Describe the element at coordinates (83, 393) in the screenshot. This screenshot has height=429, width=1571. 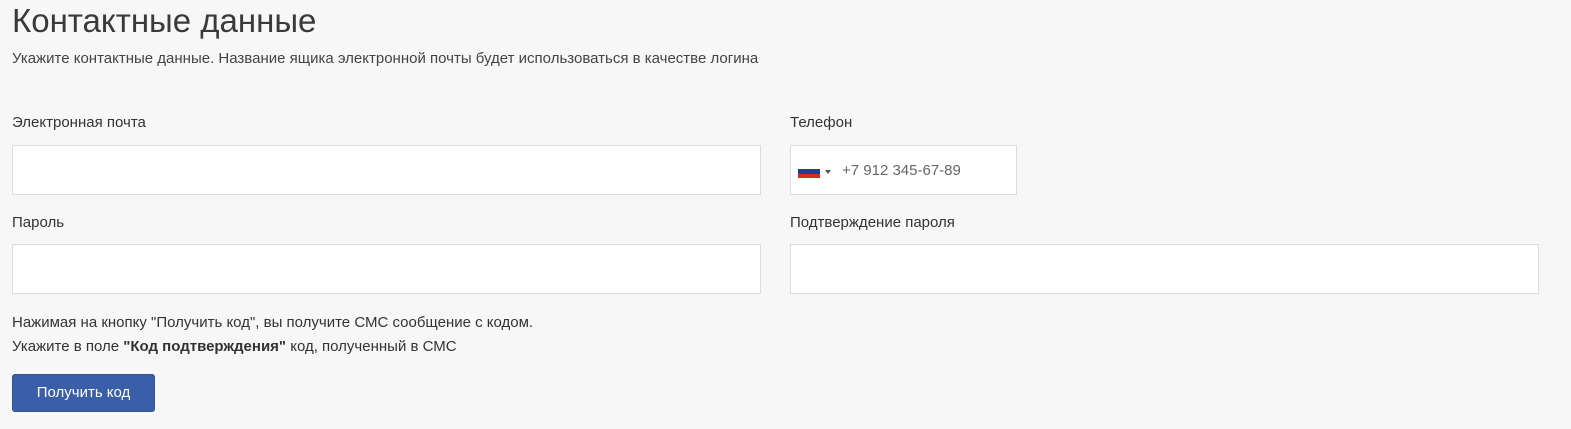
I see `get-code-button: Получить код` at that location.